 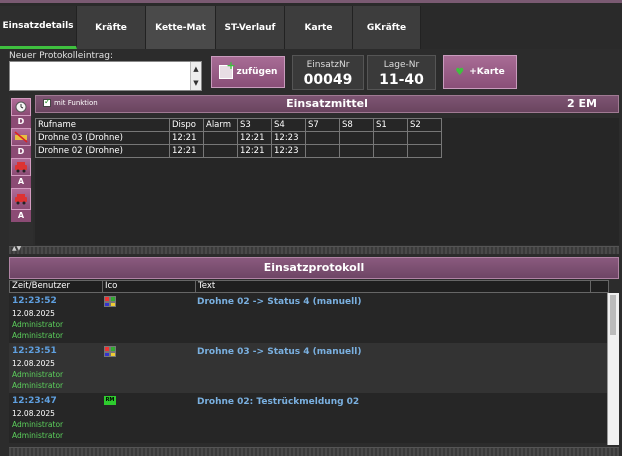 I want to click on tab-kraefte: Kräfte, so click(x=111, y=27).